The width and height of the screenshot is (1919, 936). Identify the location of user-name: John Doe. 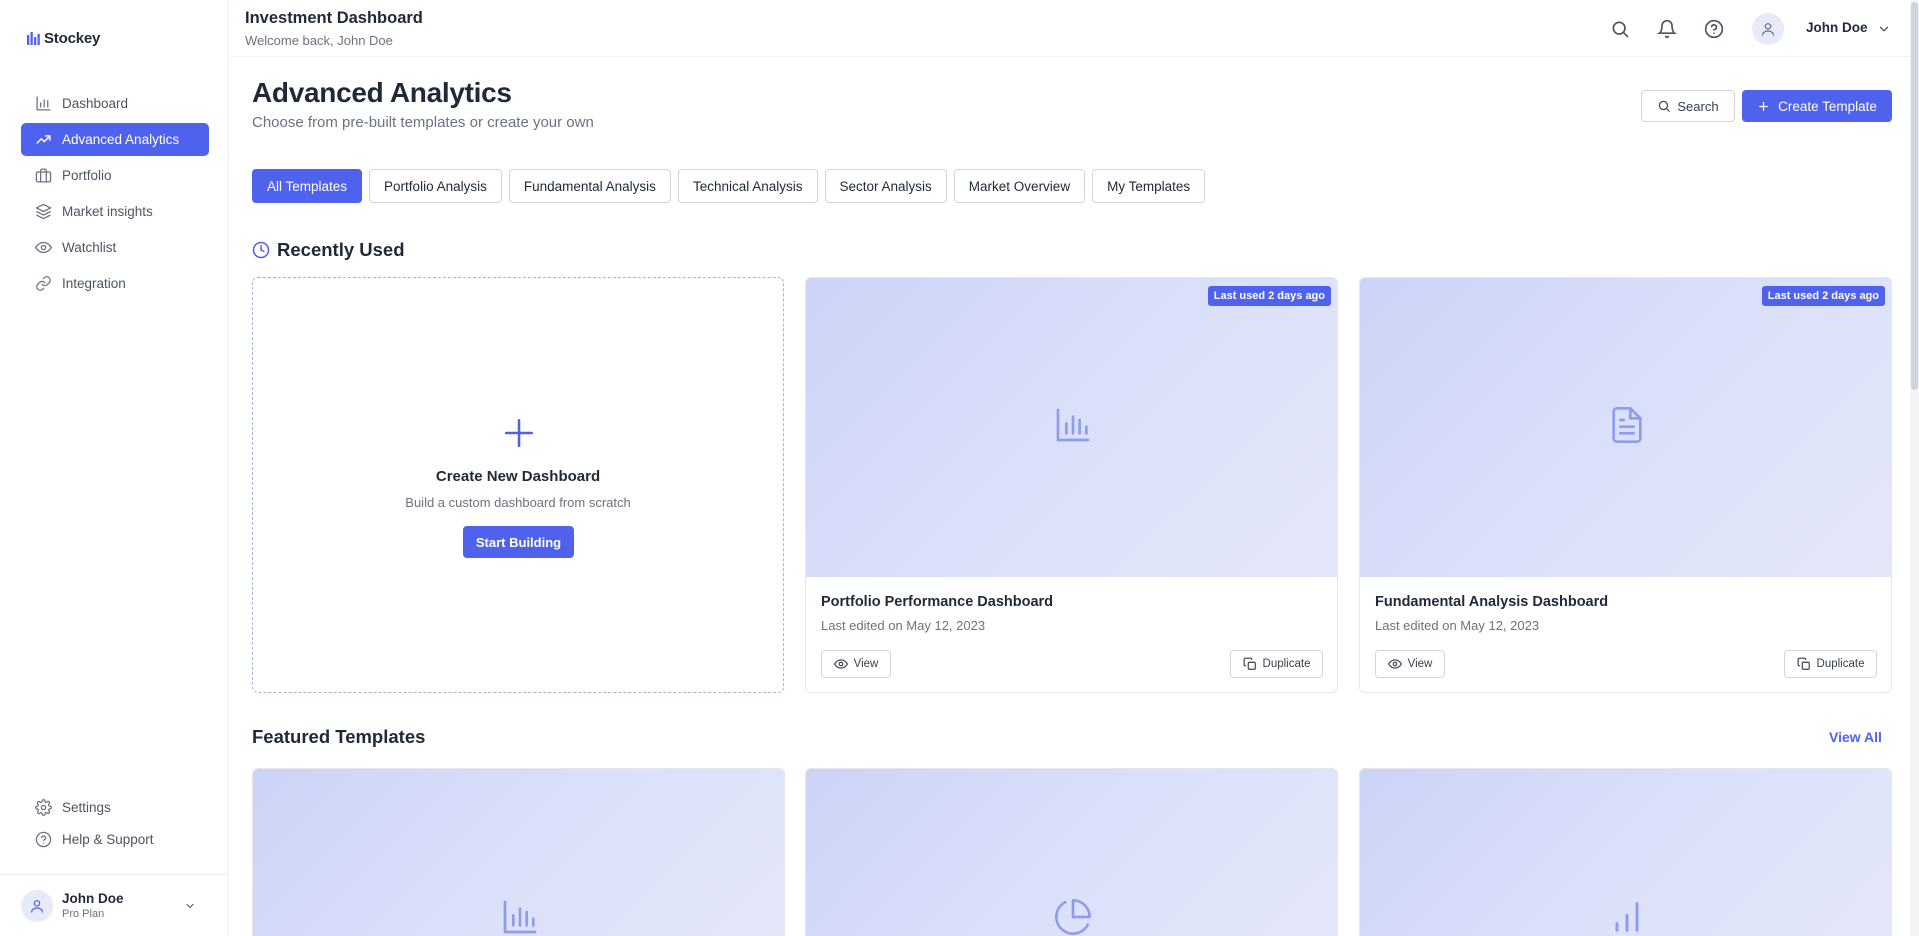
(93, 898).